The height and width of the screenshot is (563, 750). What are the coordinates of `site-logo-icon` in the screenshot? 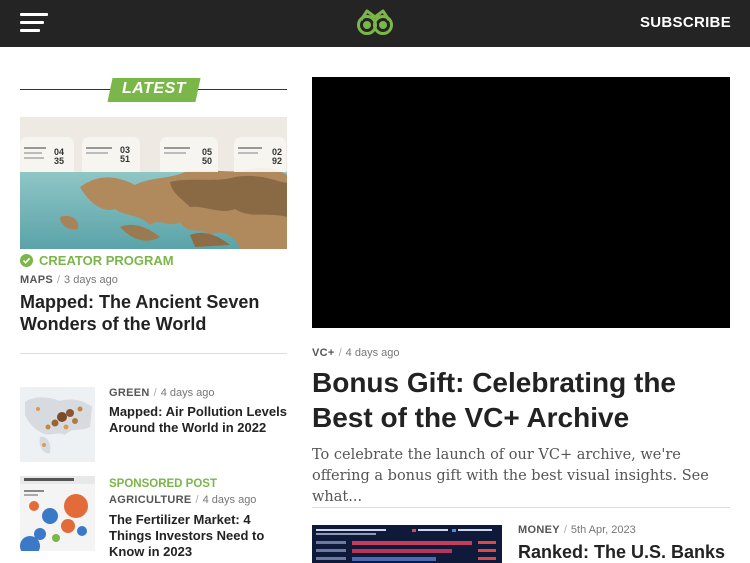 It's located at (375, 23).